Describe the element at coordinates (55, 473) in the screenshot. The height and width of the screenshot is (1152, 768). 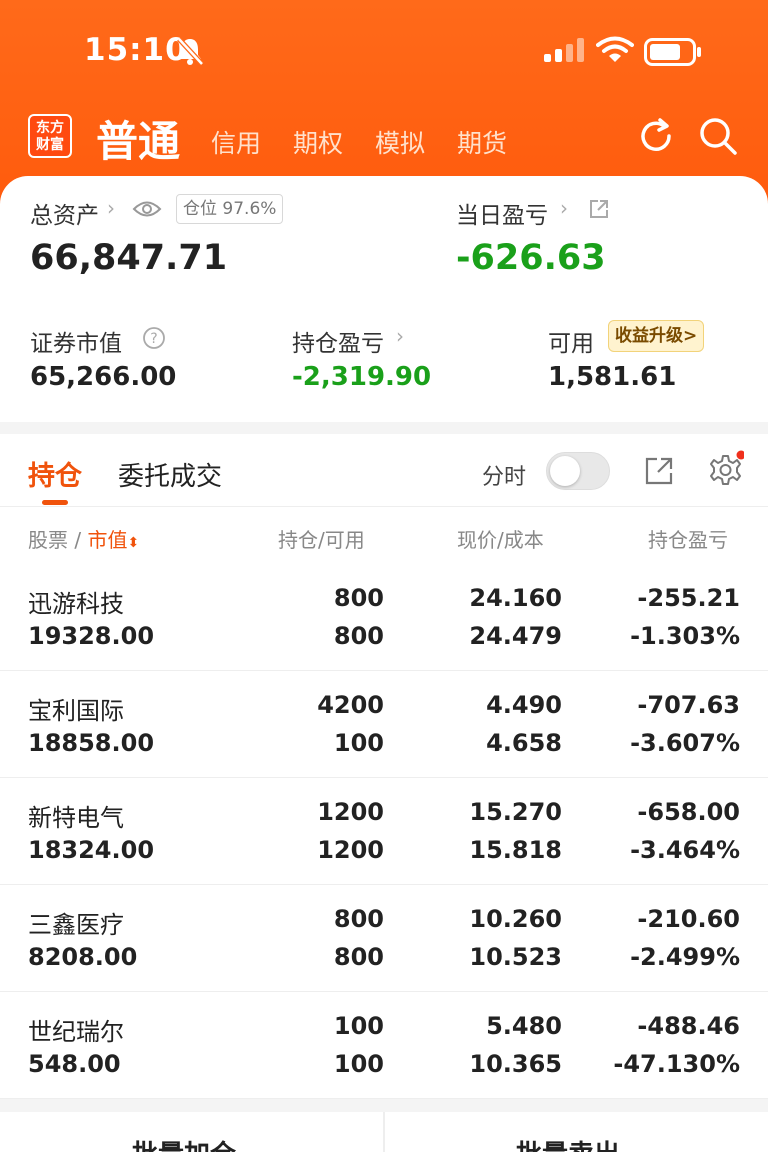
I see `tab-holdings: 持仓` at that location.